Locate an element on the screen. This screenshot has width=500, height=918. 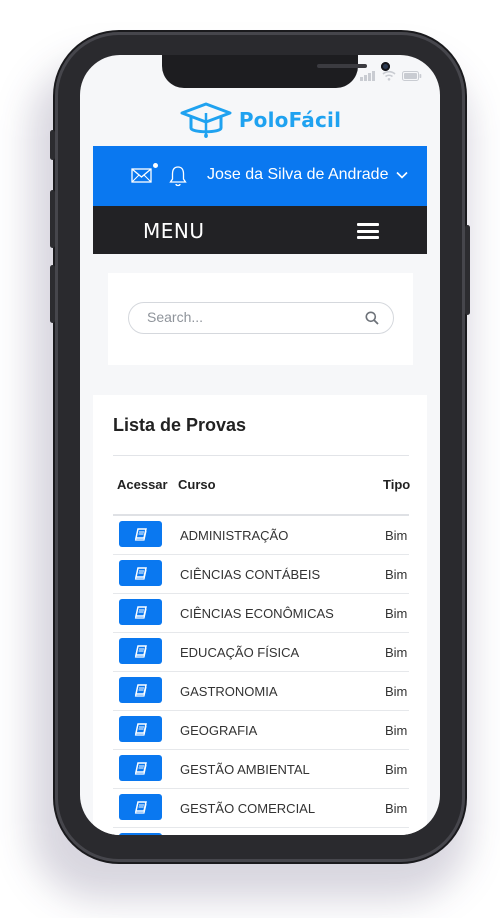
notch is located at coordinates (276, 71).